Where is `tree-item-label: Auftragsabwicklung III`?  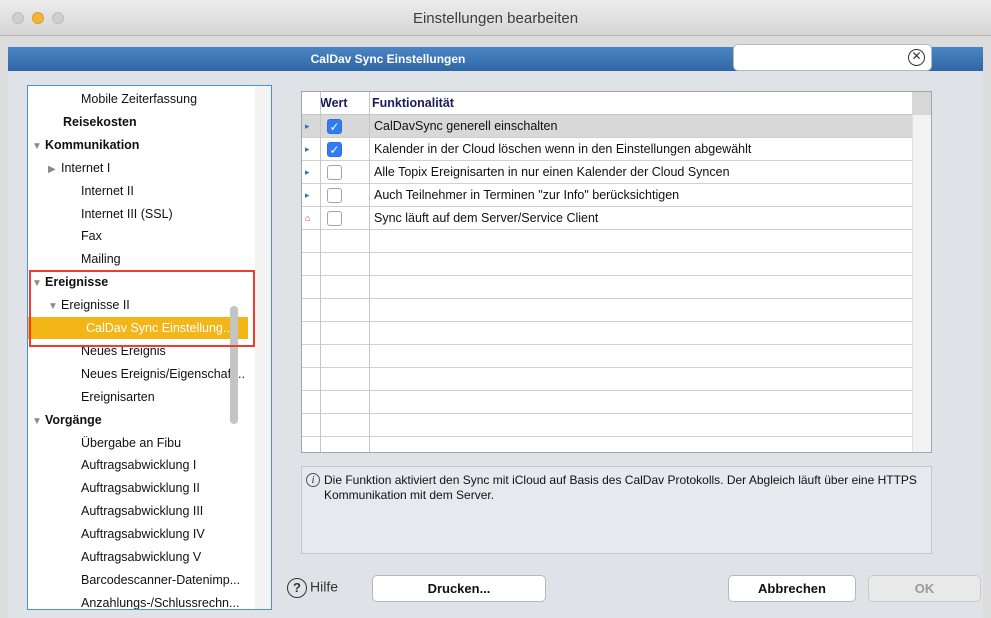
tree-item-label: Auftragsabwicklung III is located at coordinates (142, 511).